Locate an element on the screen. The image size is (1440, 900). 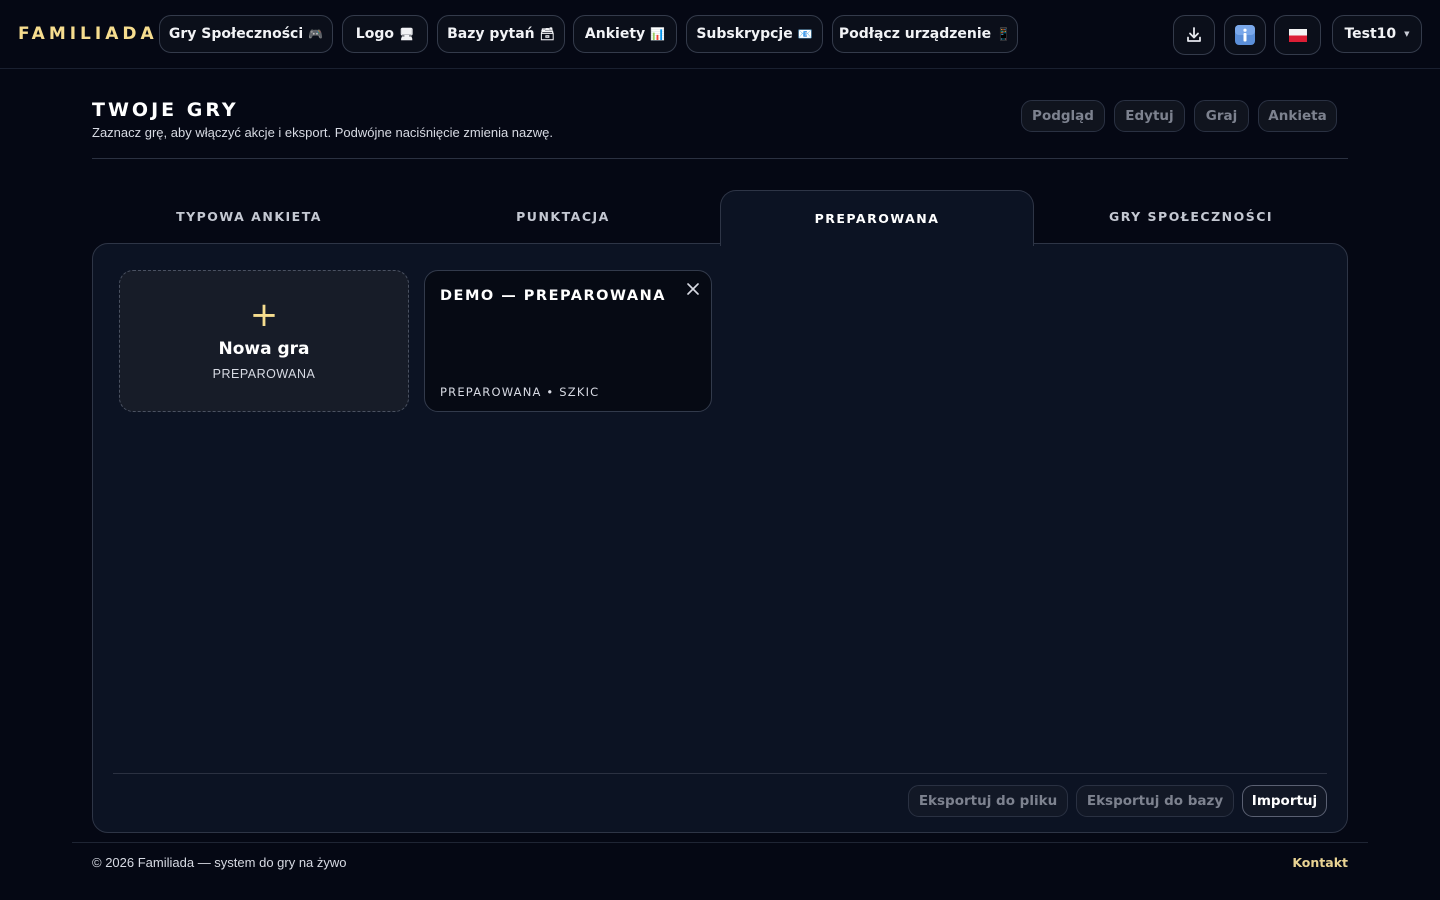
plus-icon: + is located at coordinates (264, 315).